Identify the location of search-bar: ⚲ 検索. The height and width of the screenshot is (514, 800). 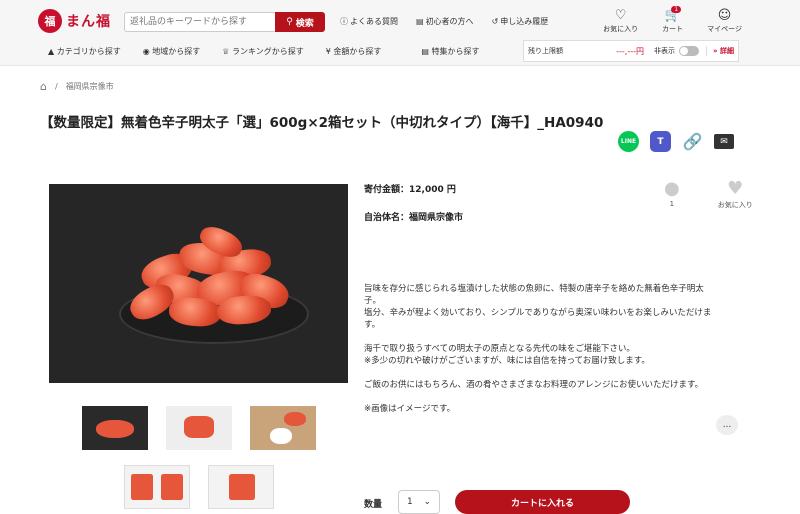
(224, 22).